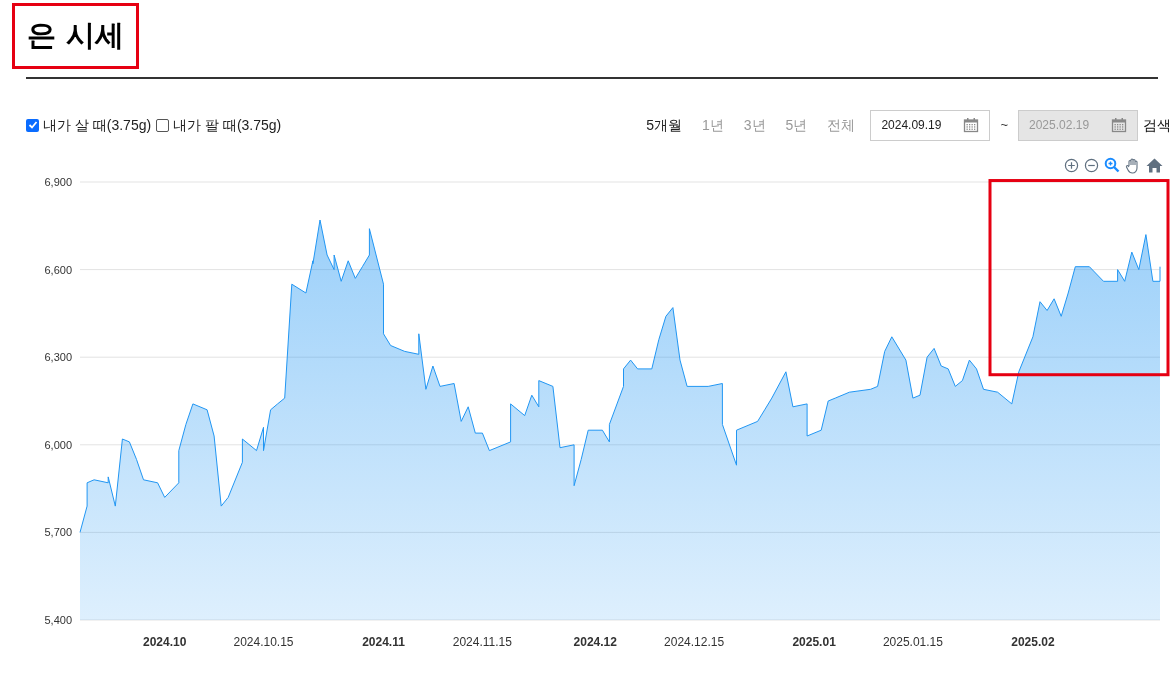 Image resolution: width=1175 pixels, height=676 pixels. I want to click on period-tab: 3년, so click(754, 125).